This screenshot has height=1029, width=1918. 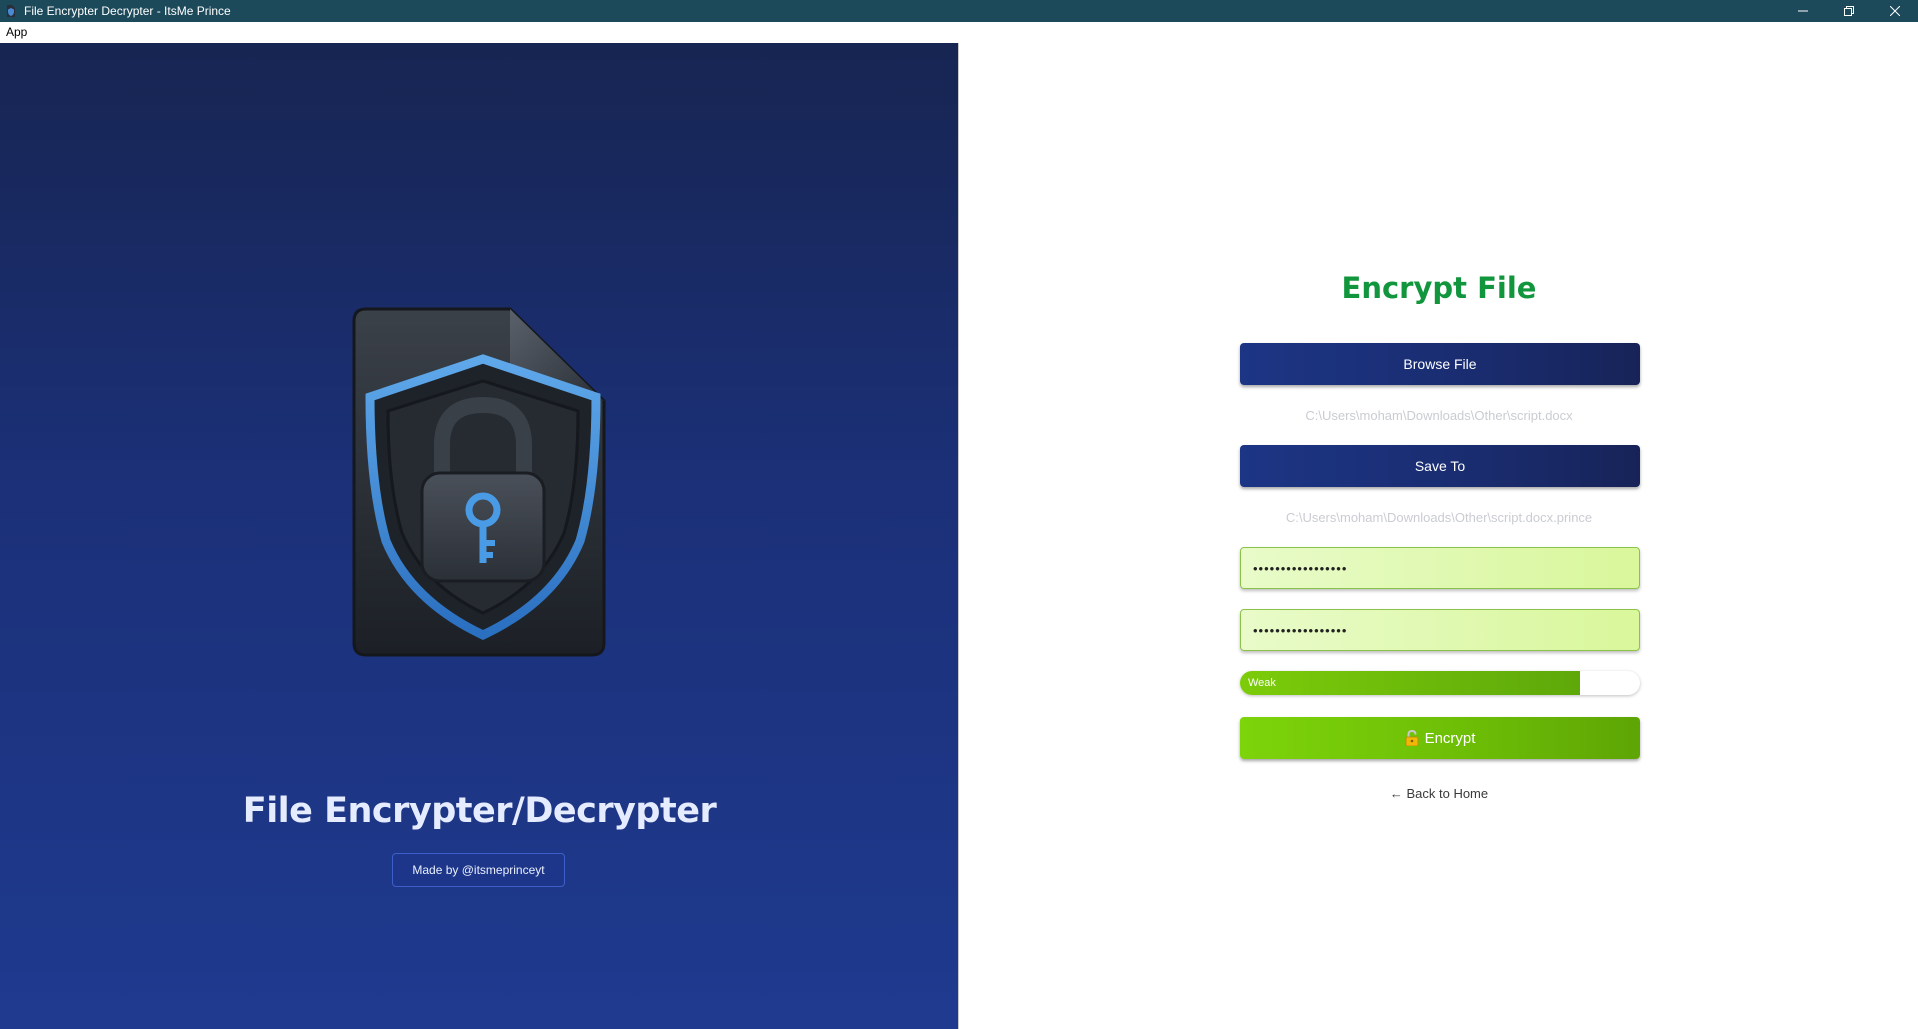 What do you see at coordinates (11, 11) in the screenshot?
I see `app-icon` at bounding box center [11, 11].